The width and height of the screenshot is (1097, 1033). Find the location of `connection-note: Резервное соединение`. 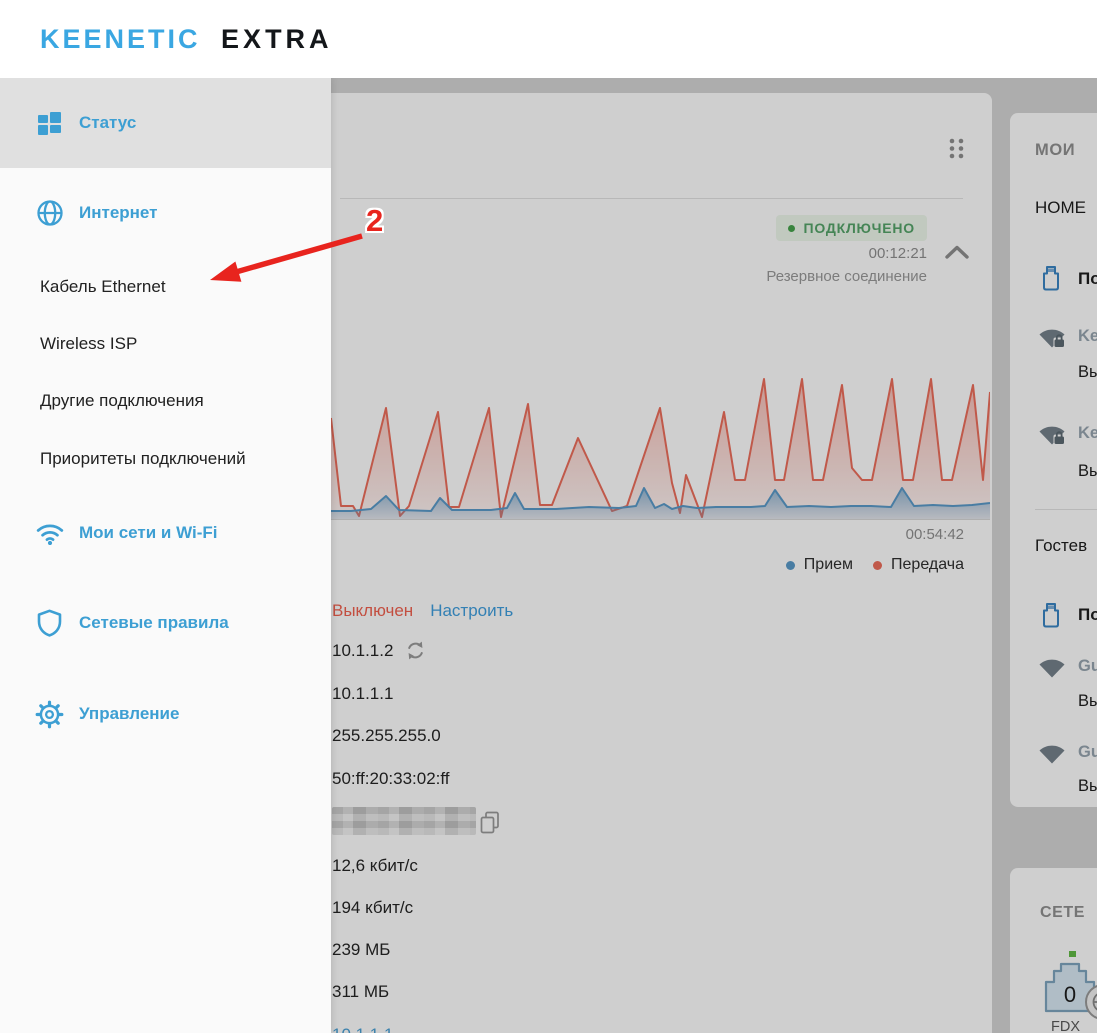

connection-note: Резервное соединение is located at coordinates (846, 276).